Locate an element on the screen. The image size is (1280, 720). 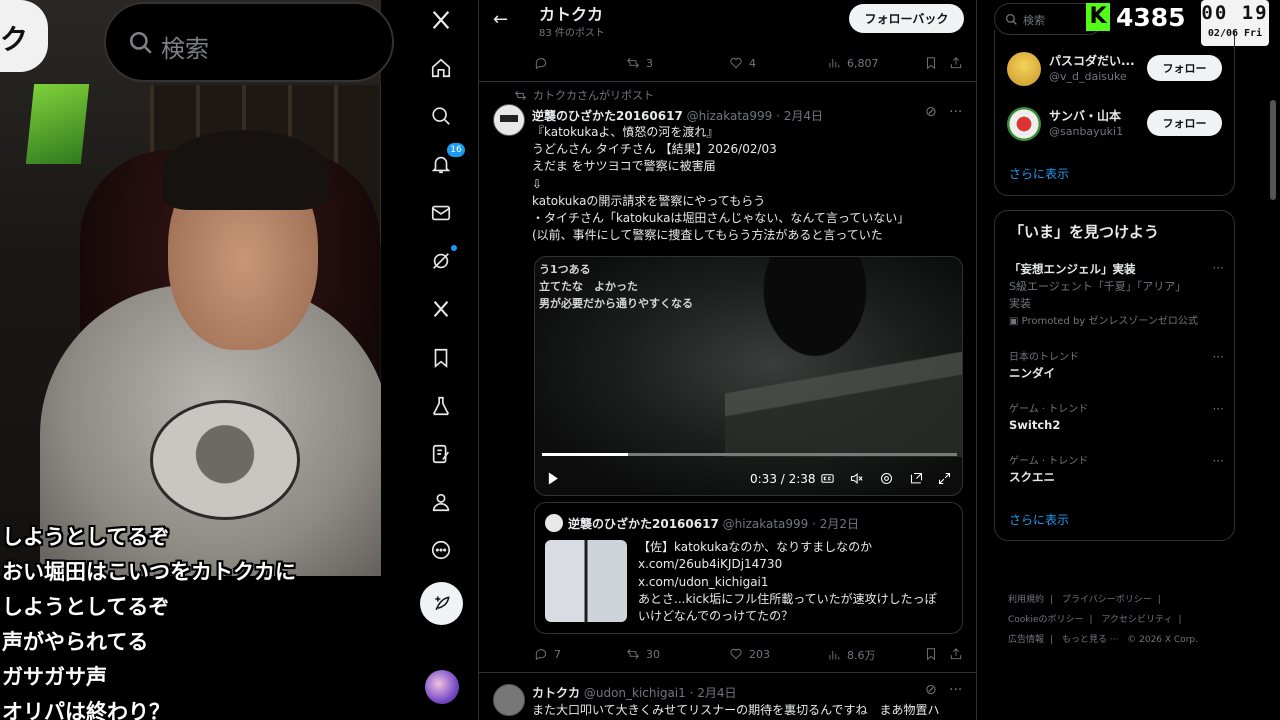
captions-icon is located at coordinates (827, 478).